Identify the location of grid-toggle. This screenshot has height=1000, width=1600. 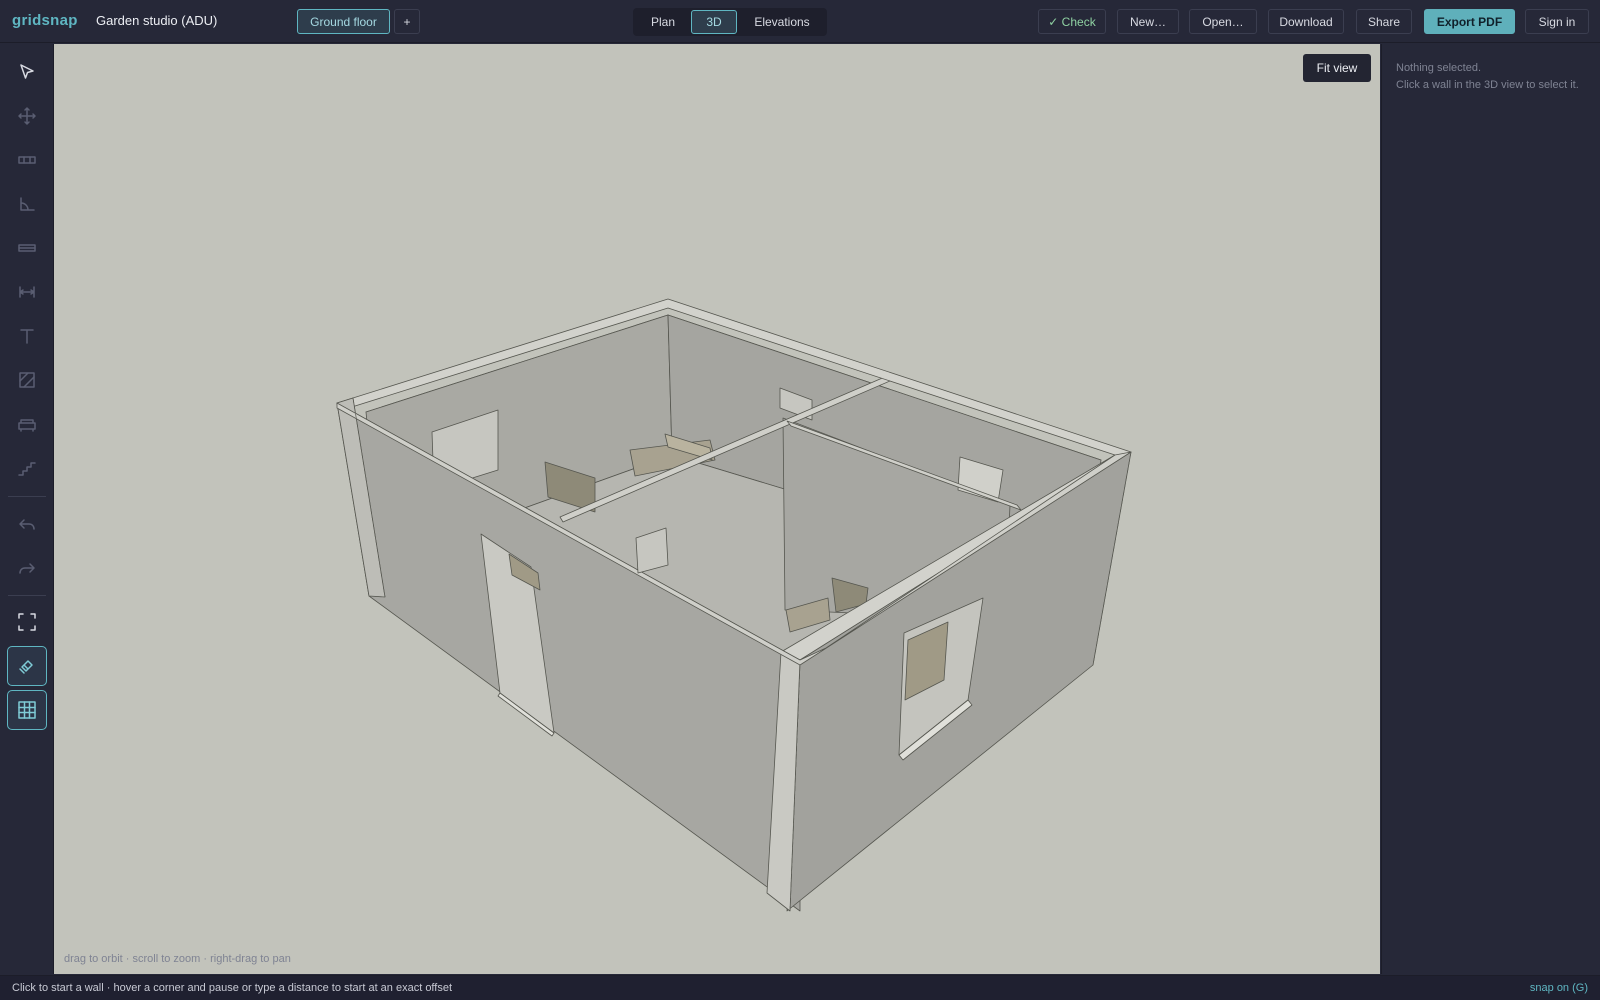
(27, 710).